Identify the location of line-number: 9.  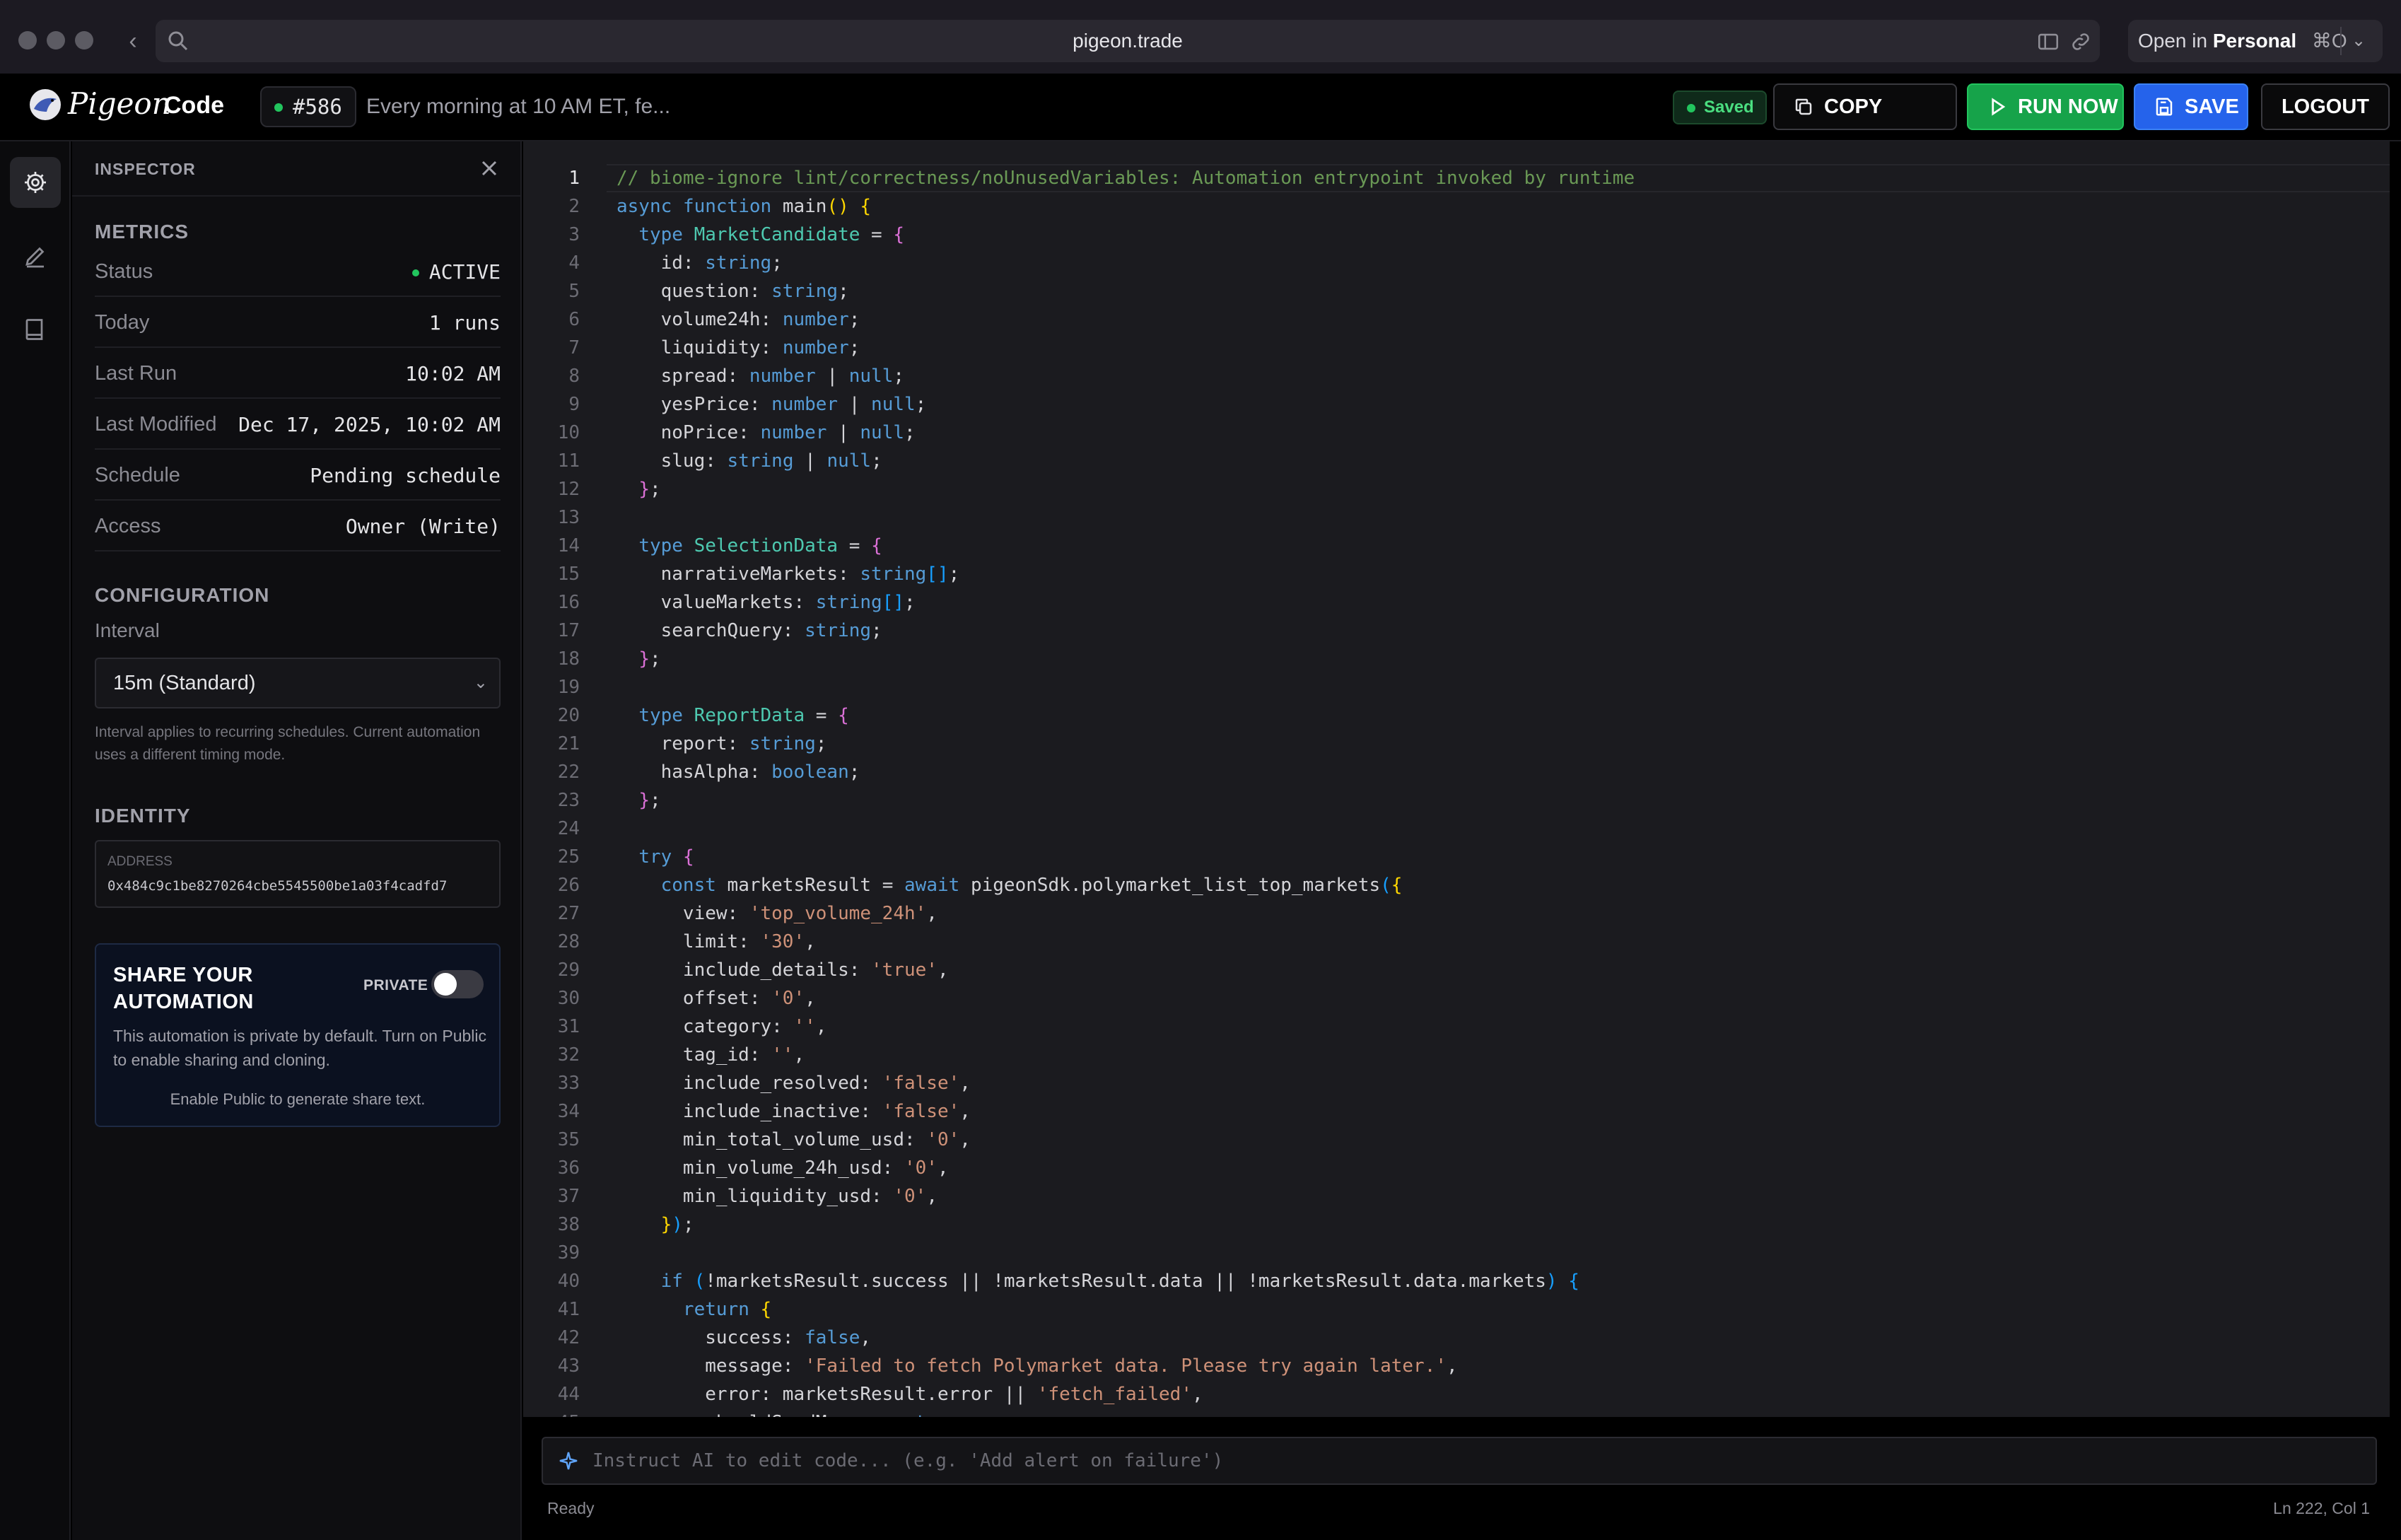
(574, 404).